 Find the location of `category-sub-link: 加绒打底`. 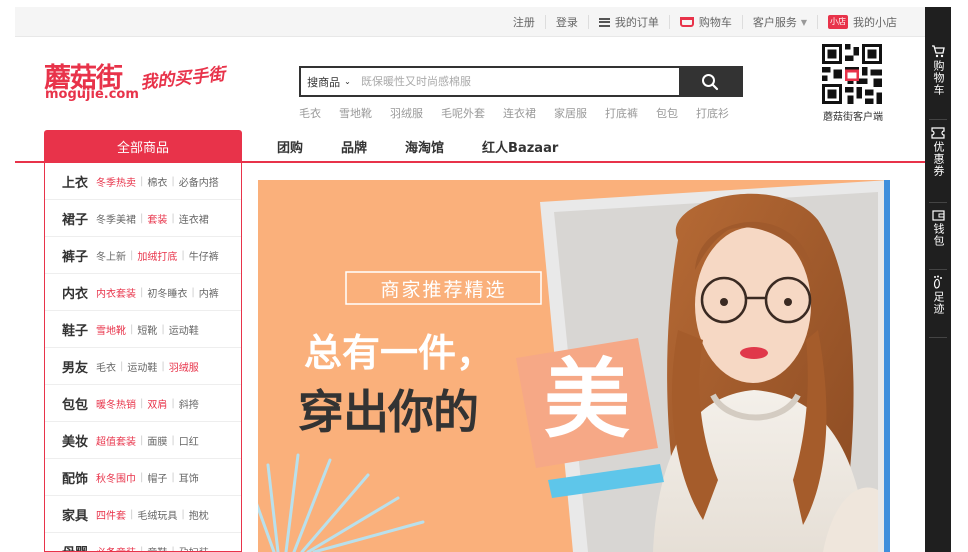

category-sub-link: 加绒打底 is located at coordinates (157, 255).